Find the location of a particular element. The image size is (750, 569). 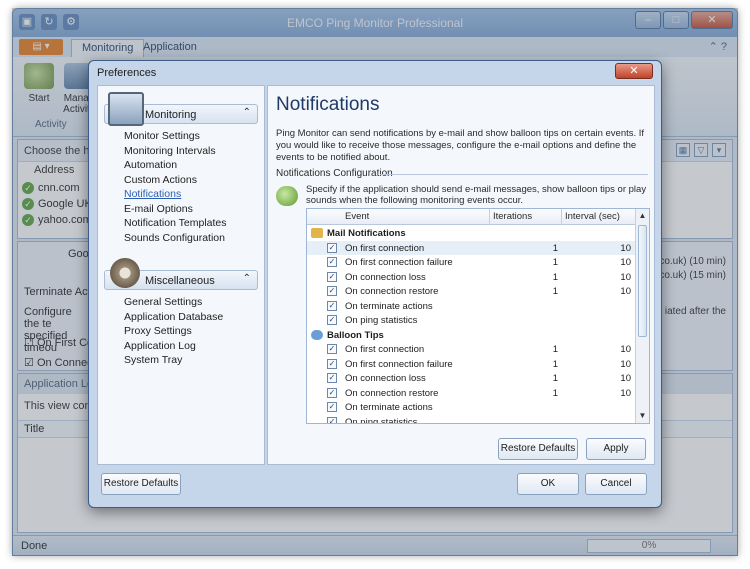

restore-defaults-page-button: Restore Defaults is located at coordinates (538, 449).